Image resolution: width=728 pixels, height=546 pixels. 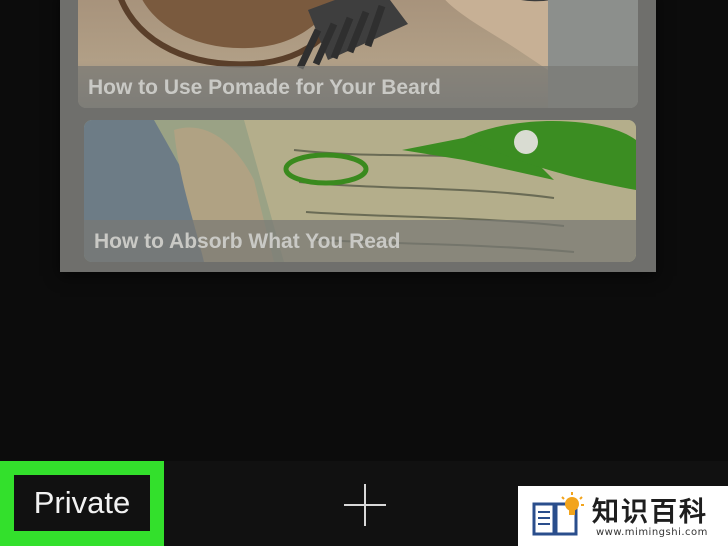 I want to click on watermark-title: 知识百科, so click(x=650, y=512).